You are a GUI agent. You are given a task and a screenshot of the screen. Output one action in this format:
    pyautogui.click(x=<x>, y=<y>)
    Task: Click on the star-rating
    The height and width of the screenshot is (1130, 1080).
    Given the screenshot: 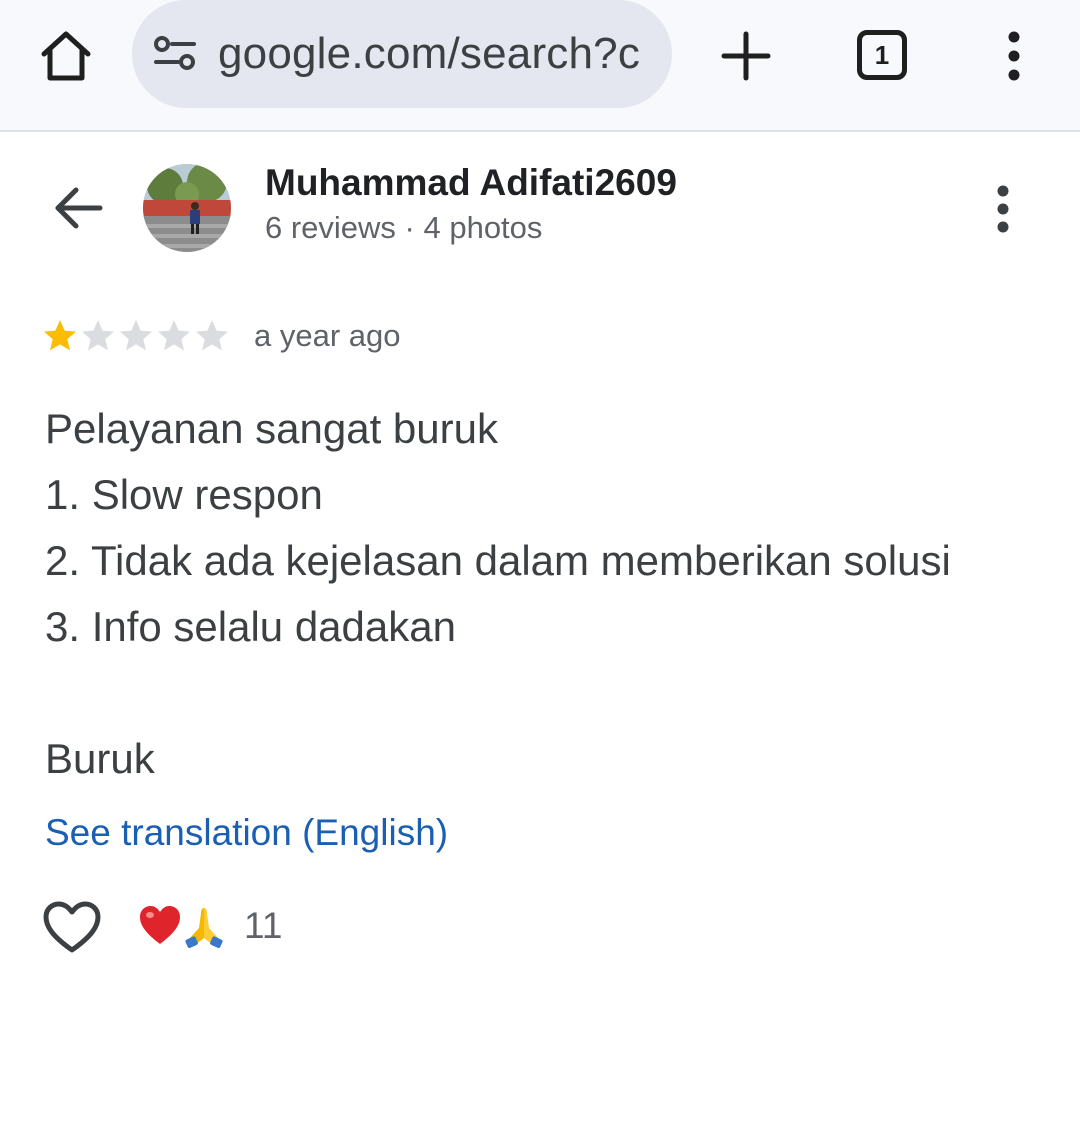 What is the action you would take?
    pyautogui.click(x=136, y=336)
    